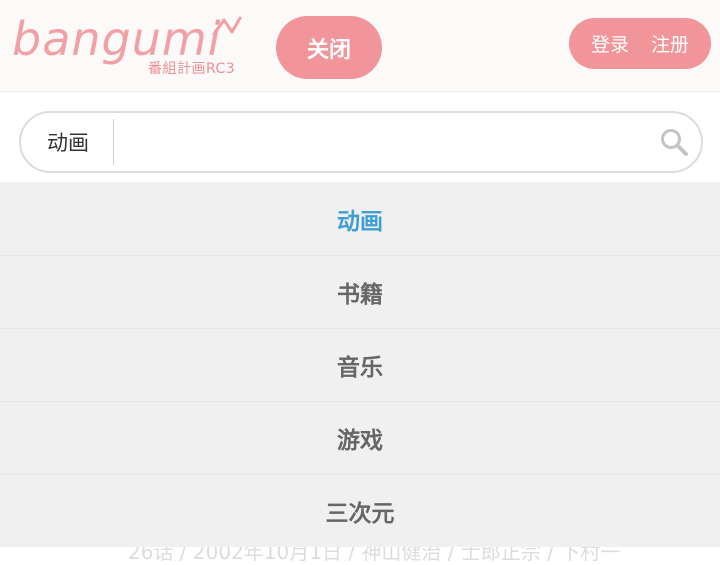 This screenshot has width=720, height=565. I want to click on bangumi-logo: bangumi 番組計画RC3, so click(128, 47).